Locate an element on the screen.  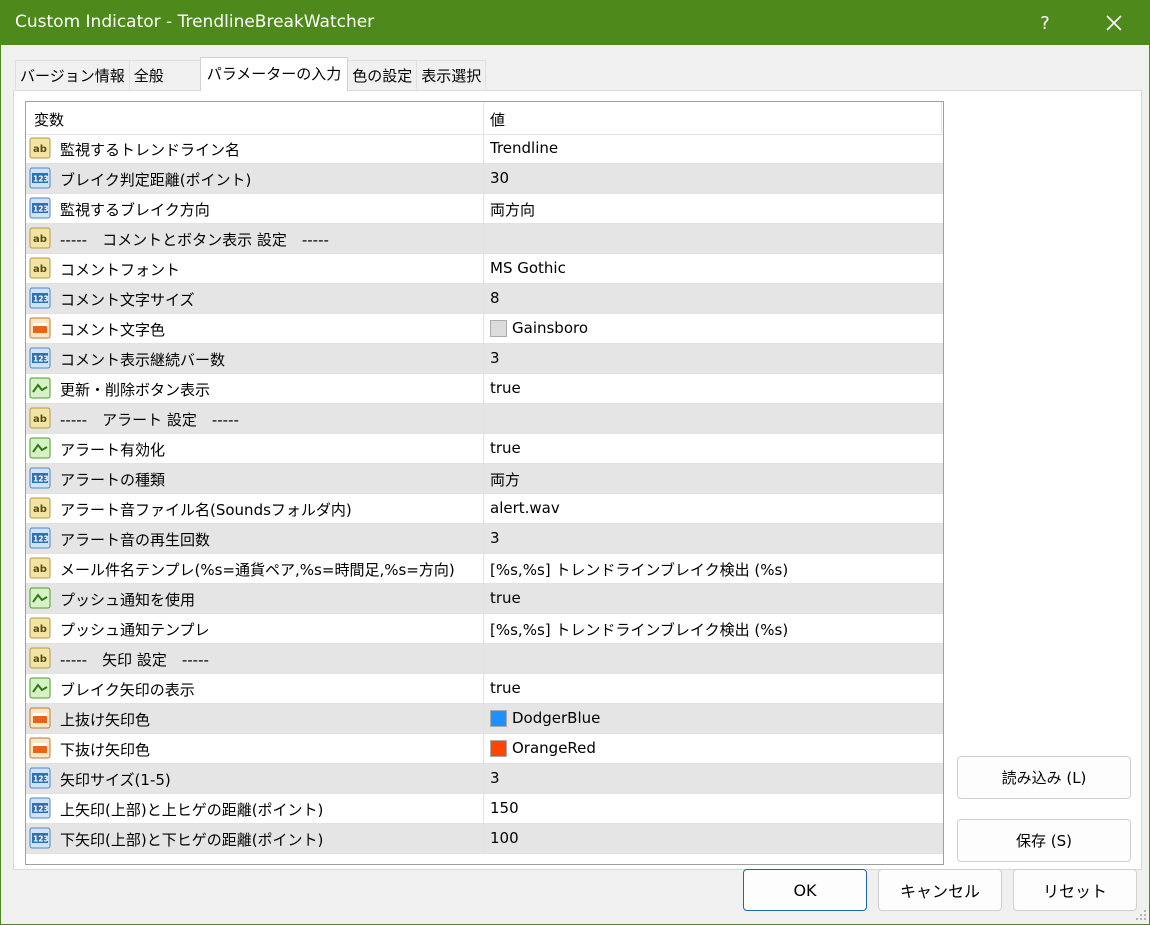
parameter-value-text: 30 is located at coordinates (500, 178).